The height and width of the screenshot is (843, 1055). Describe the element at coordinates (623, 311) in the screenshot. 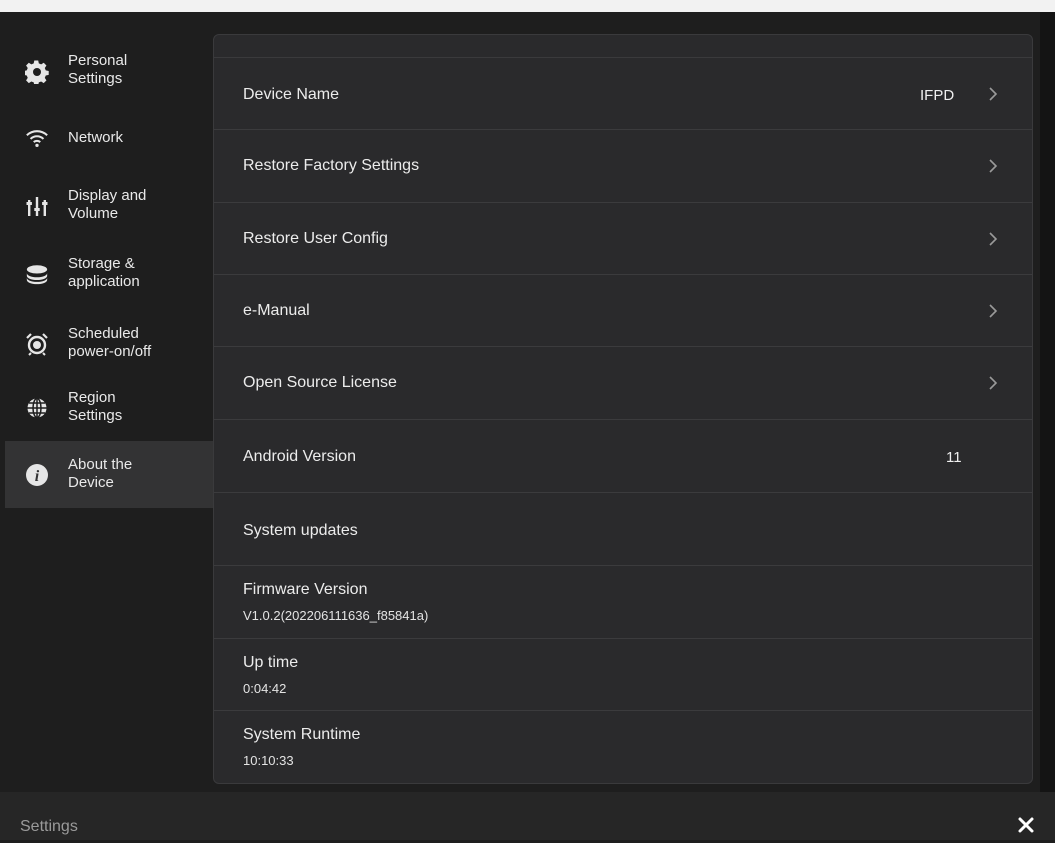

I see `row-e-manual: e-Manual` at that location.